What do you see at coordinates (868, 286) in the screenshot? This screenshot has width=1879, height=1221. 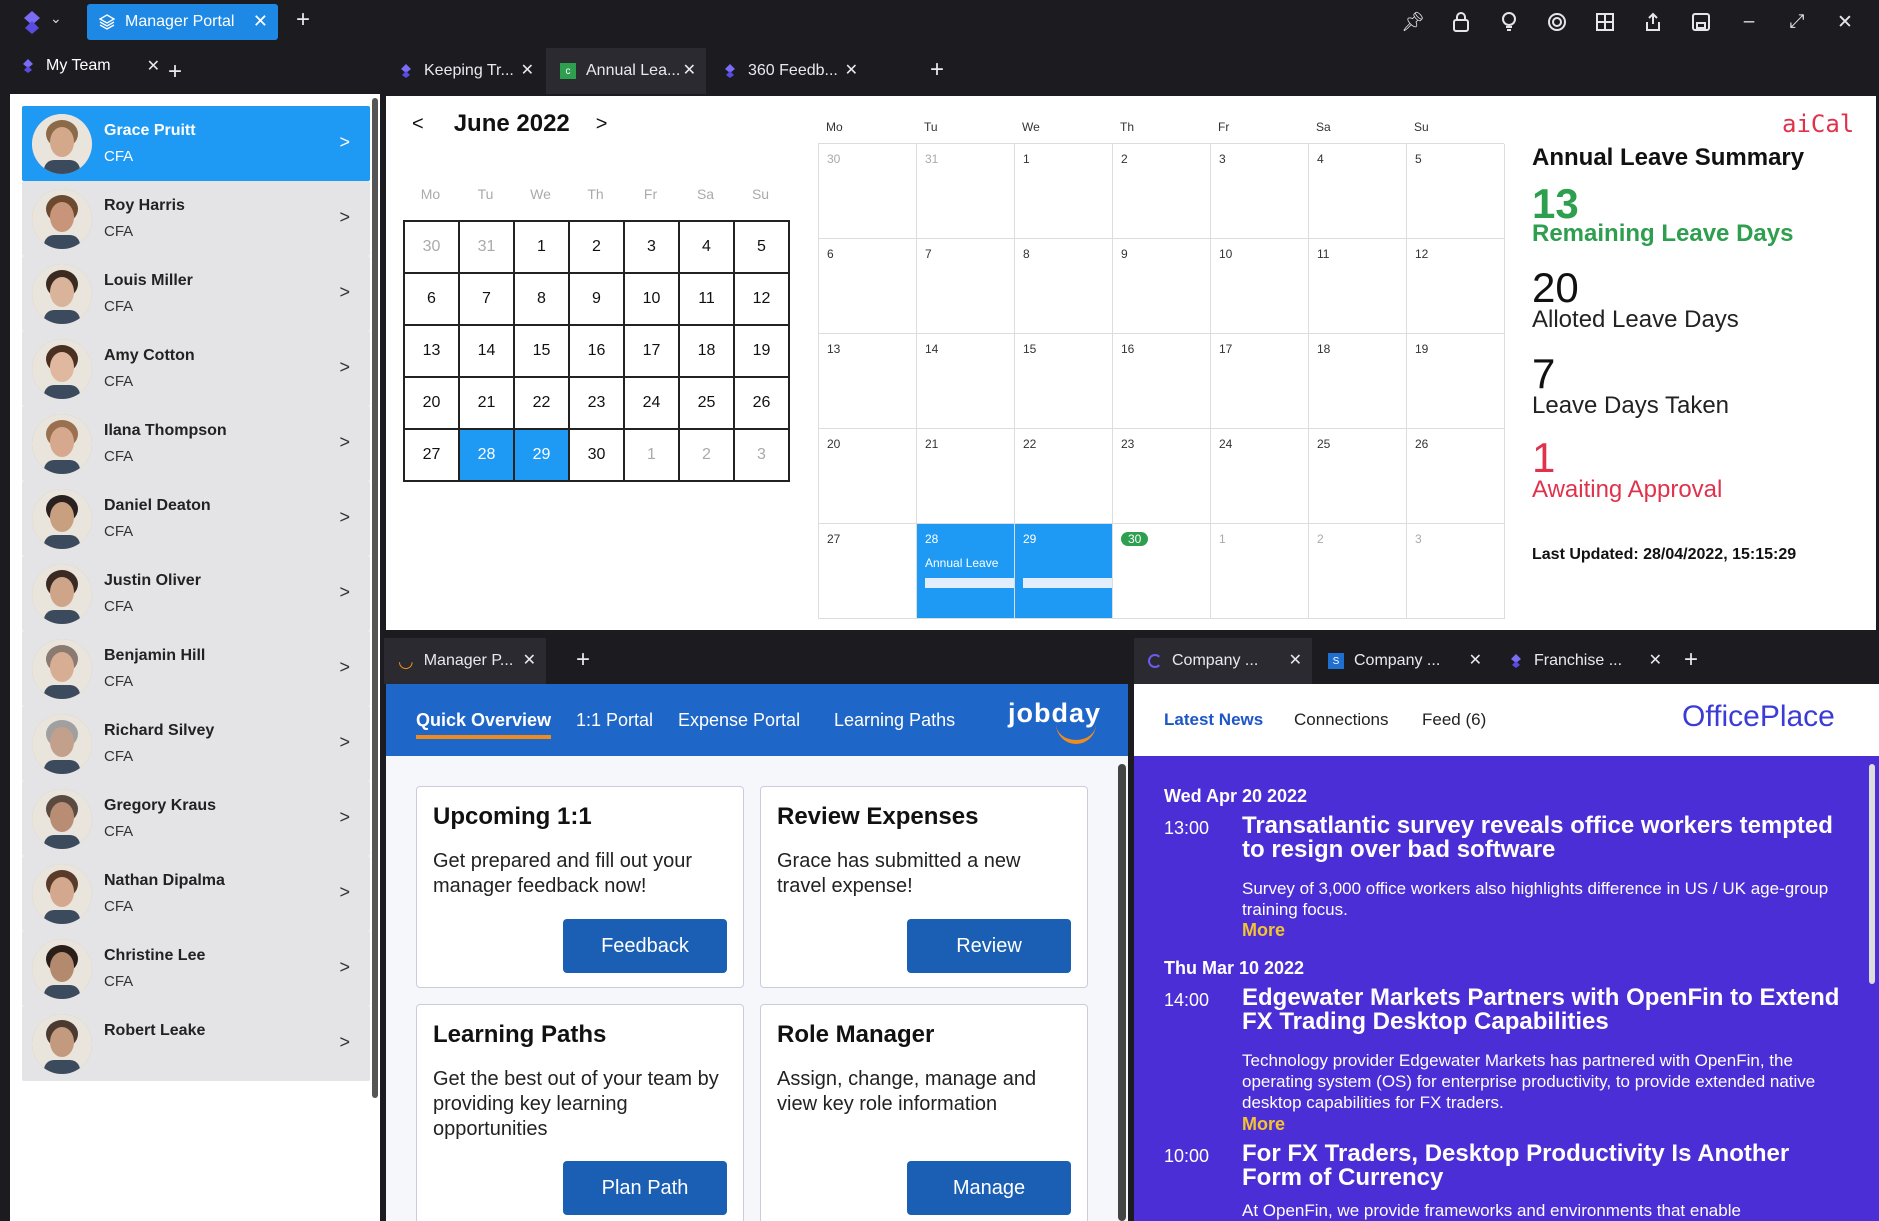 I see `day-cell: 6` at bounding box center [868, 286].